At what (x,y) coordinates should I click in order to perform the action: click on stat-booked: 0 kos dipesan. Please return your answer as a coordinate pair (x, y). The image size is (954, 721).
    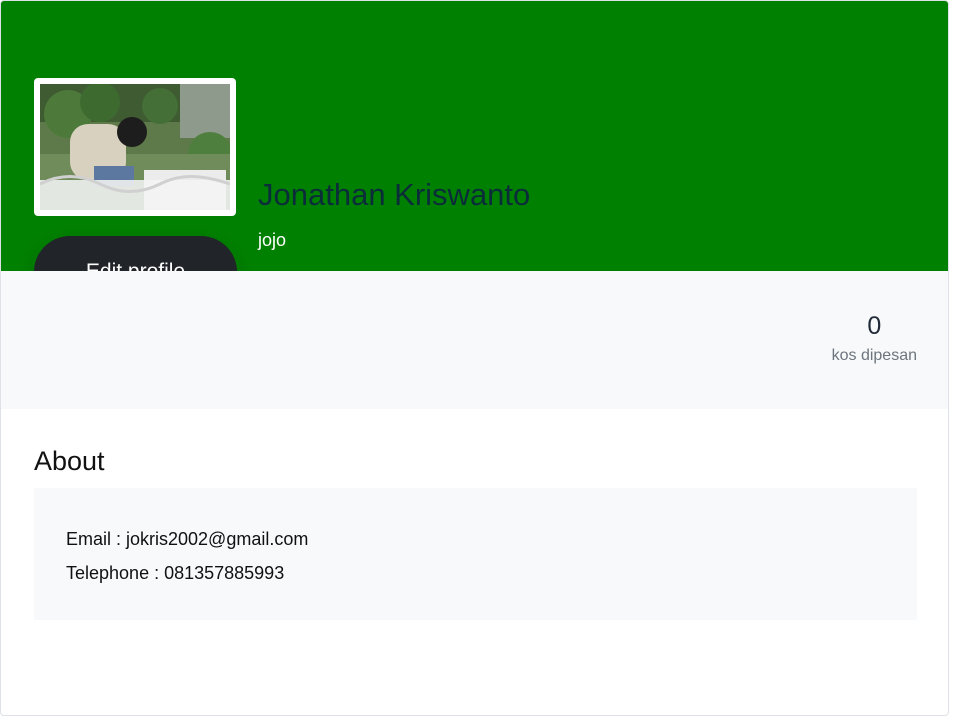
    Looking at the image, I should click on (874, 338).